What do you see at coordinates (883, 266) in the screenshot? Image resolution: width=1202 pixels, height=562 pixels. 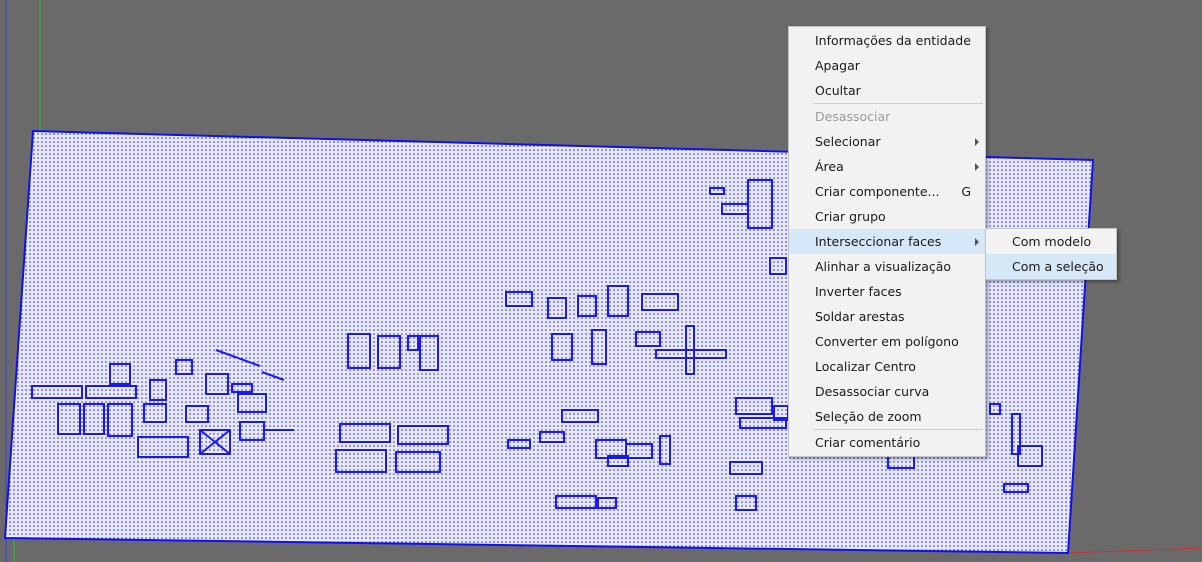 I see `menu-item-label: Alinhar a visualização` at bounding box center [883, 266].